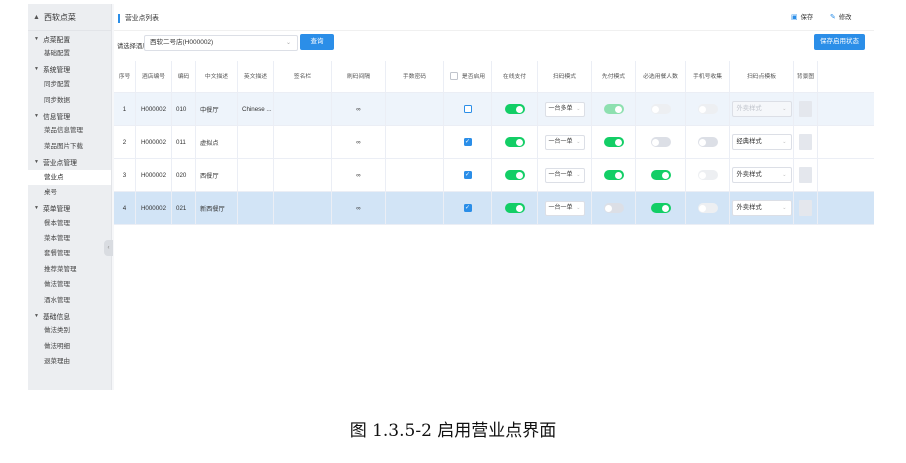  I want to click on sidebar-menu-item: 营业点, so click(69, 177).